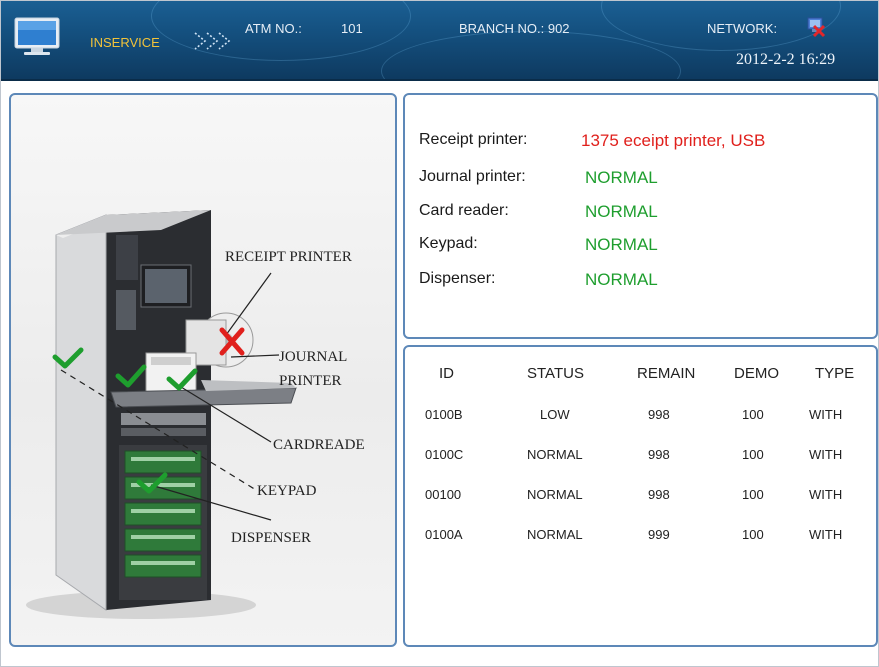 Image resolution: width=879 pixels, height=667 pixels. What do you see at coordinates (472, 176) in the screenshot?
I see `device-label: Journal printer:` at bounding box center [472, 176].